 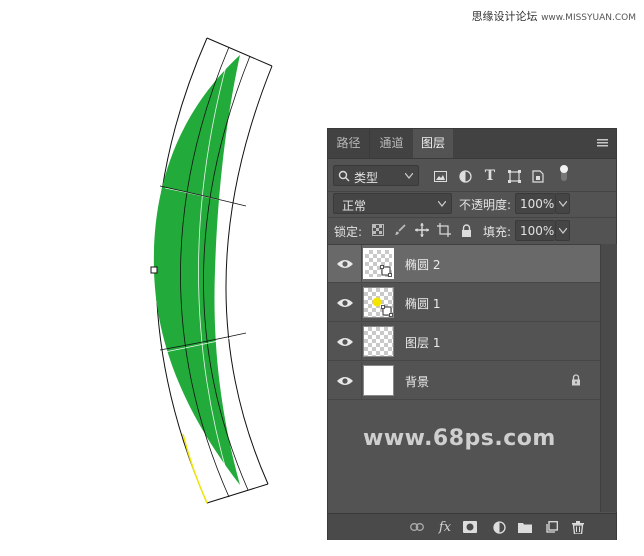 What do you see at coordinates (366, 178) in the screenshot?
I see `filter-kind-value: 类型` at bounding box center [366, 178].